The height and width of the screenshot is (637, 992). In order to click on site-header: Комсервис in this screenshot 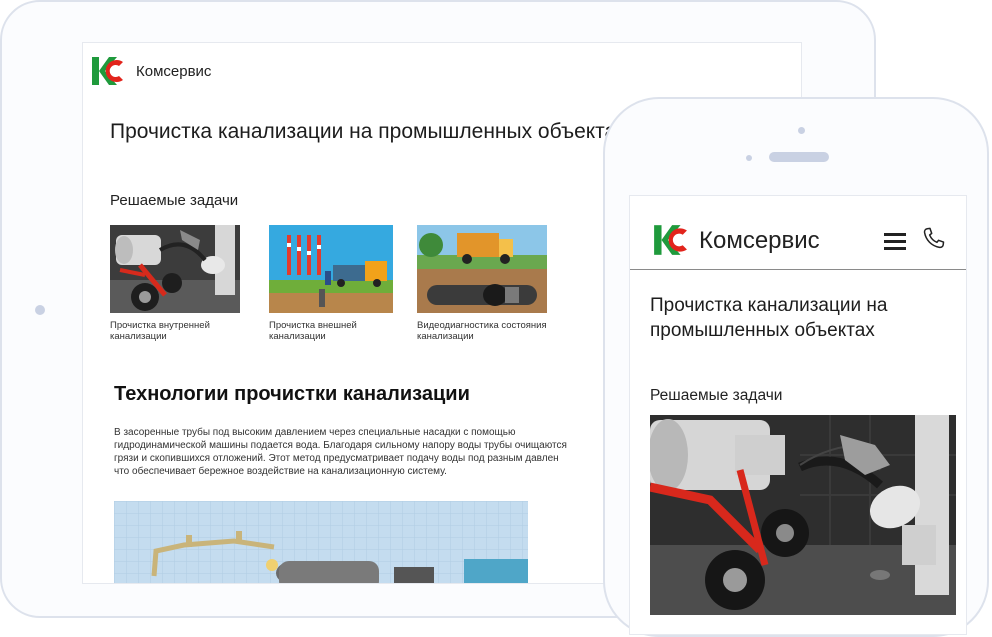, I will do `click(150, 71)`.